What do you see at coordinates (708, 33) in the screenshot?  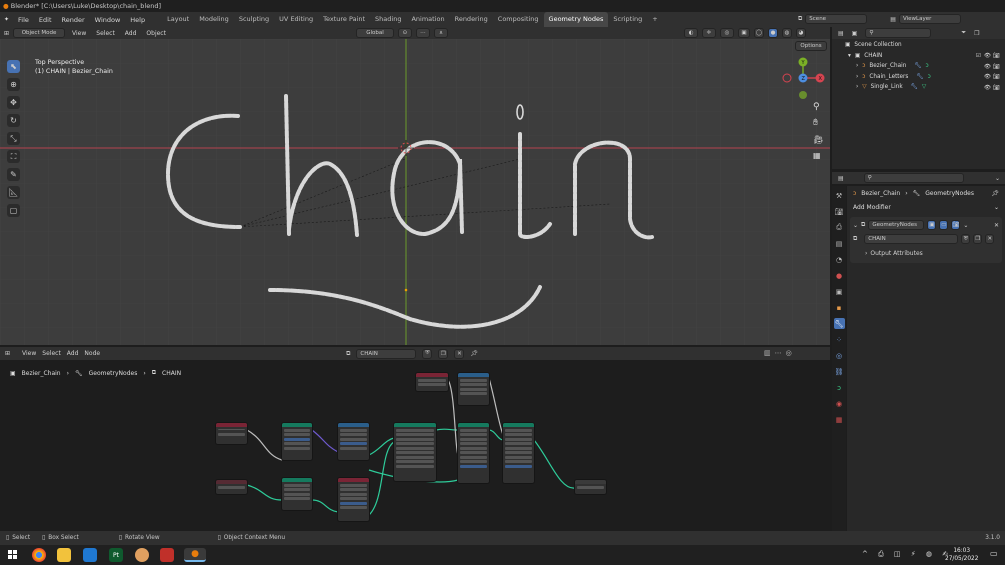 I see `gizmo-toggle-icon: ✛` at bounding box center [708, 33].